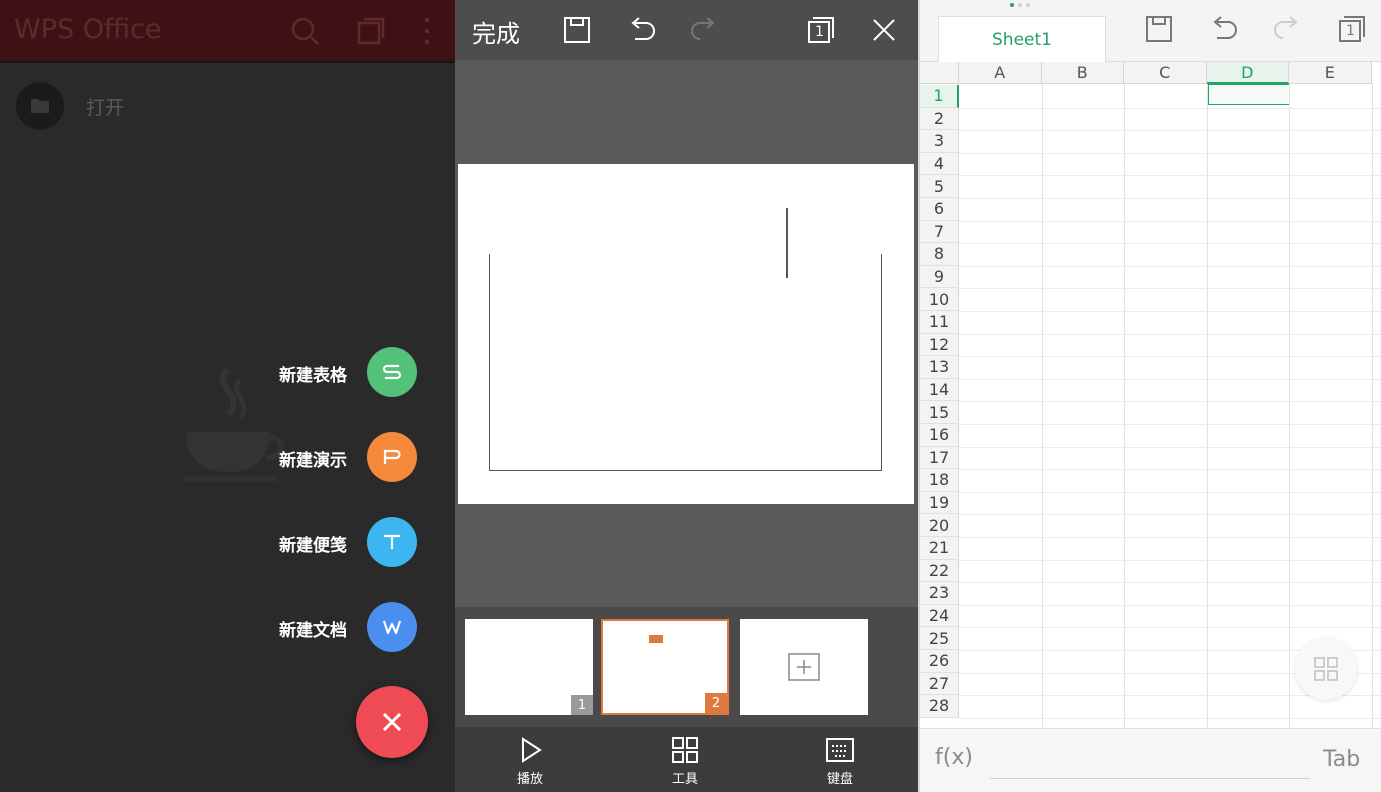  Describe the element at coordinates (686, 30) in the screenshot. I see `presentation-toolbar: 完成 1` at that location.